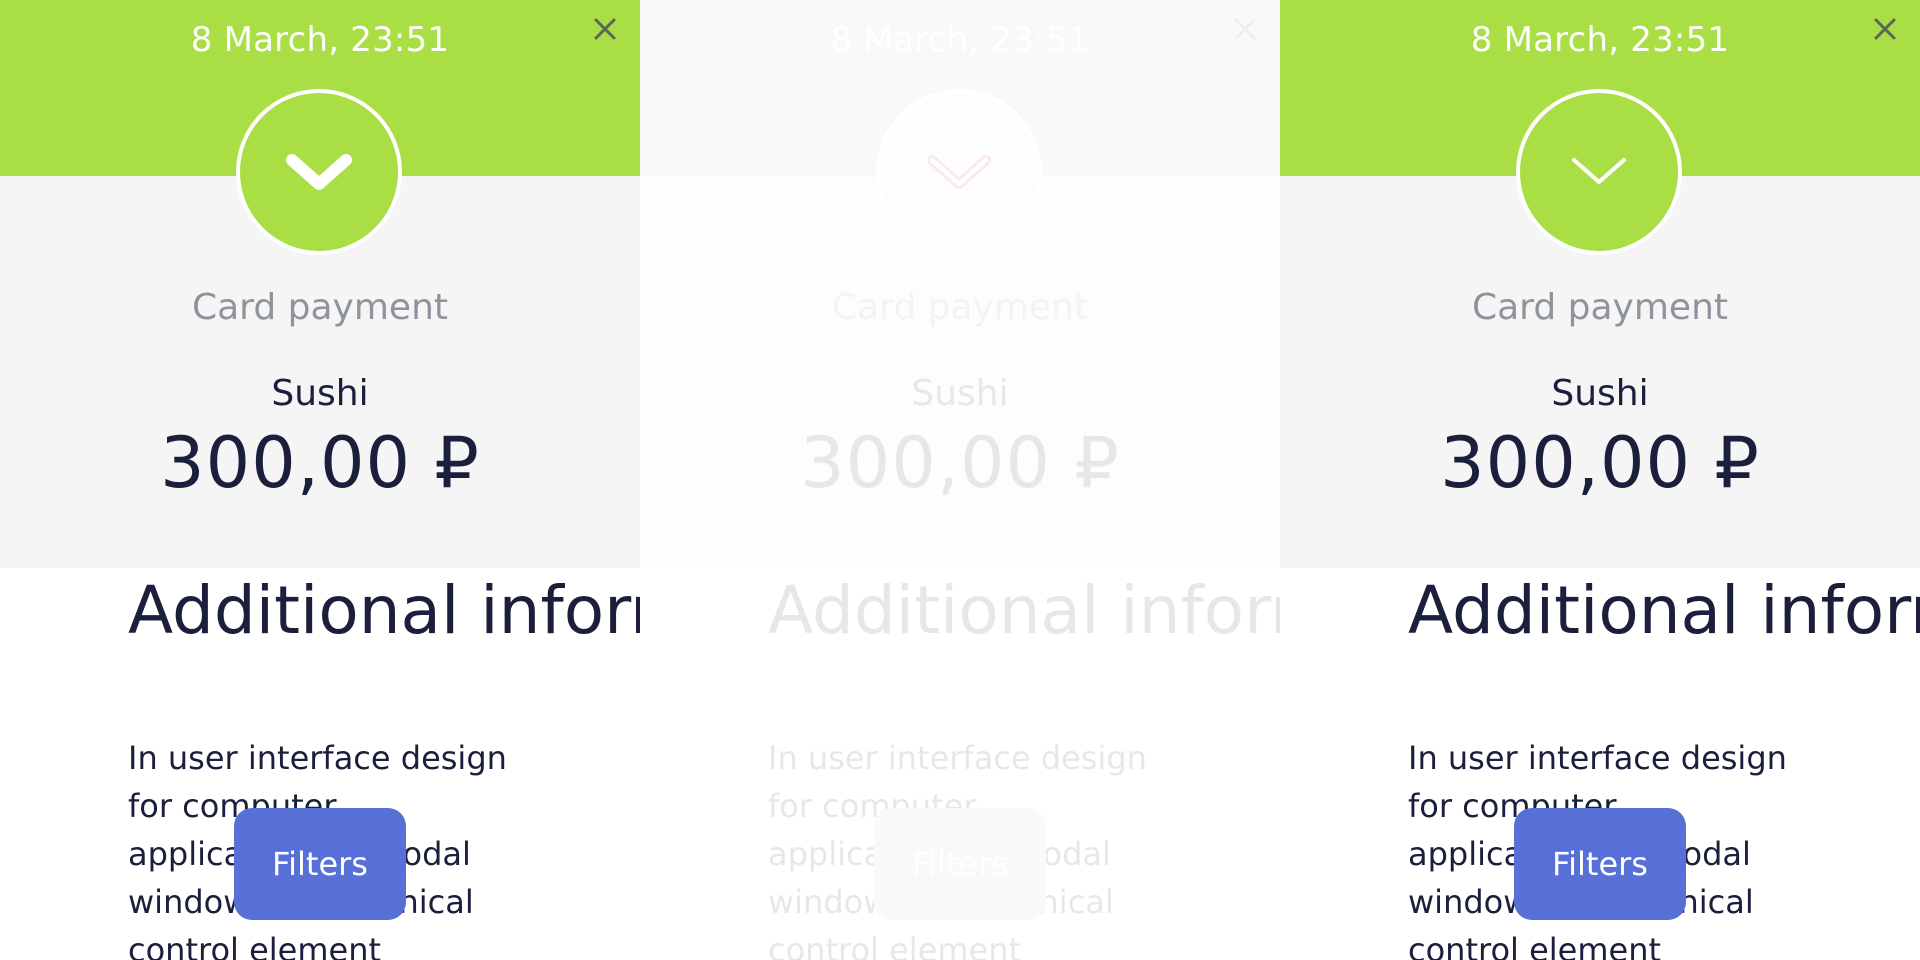  I want to click on chevron-down-red-outline-icon, so click(959, 172).